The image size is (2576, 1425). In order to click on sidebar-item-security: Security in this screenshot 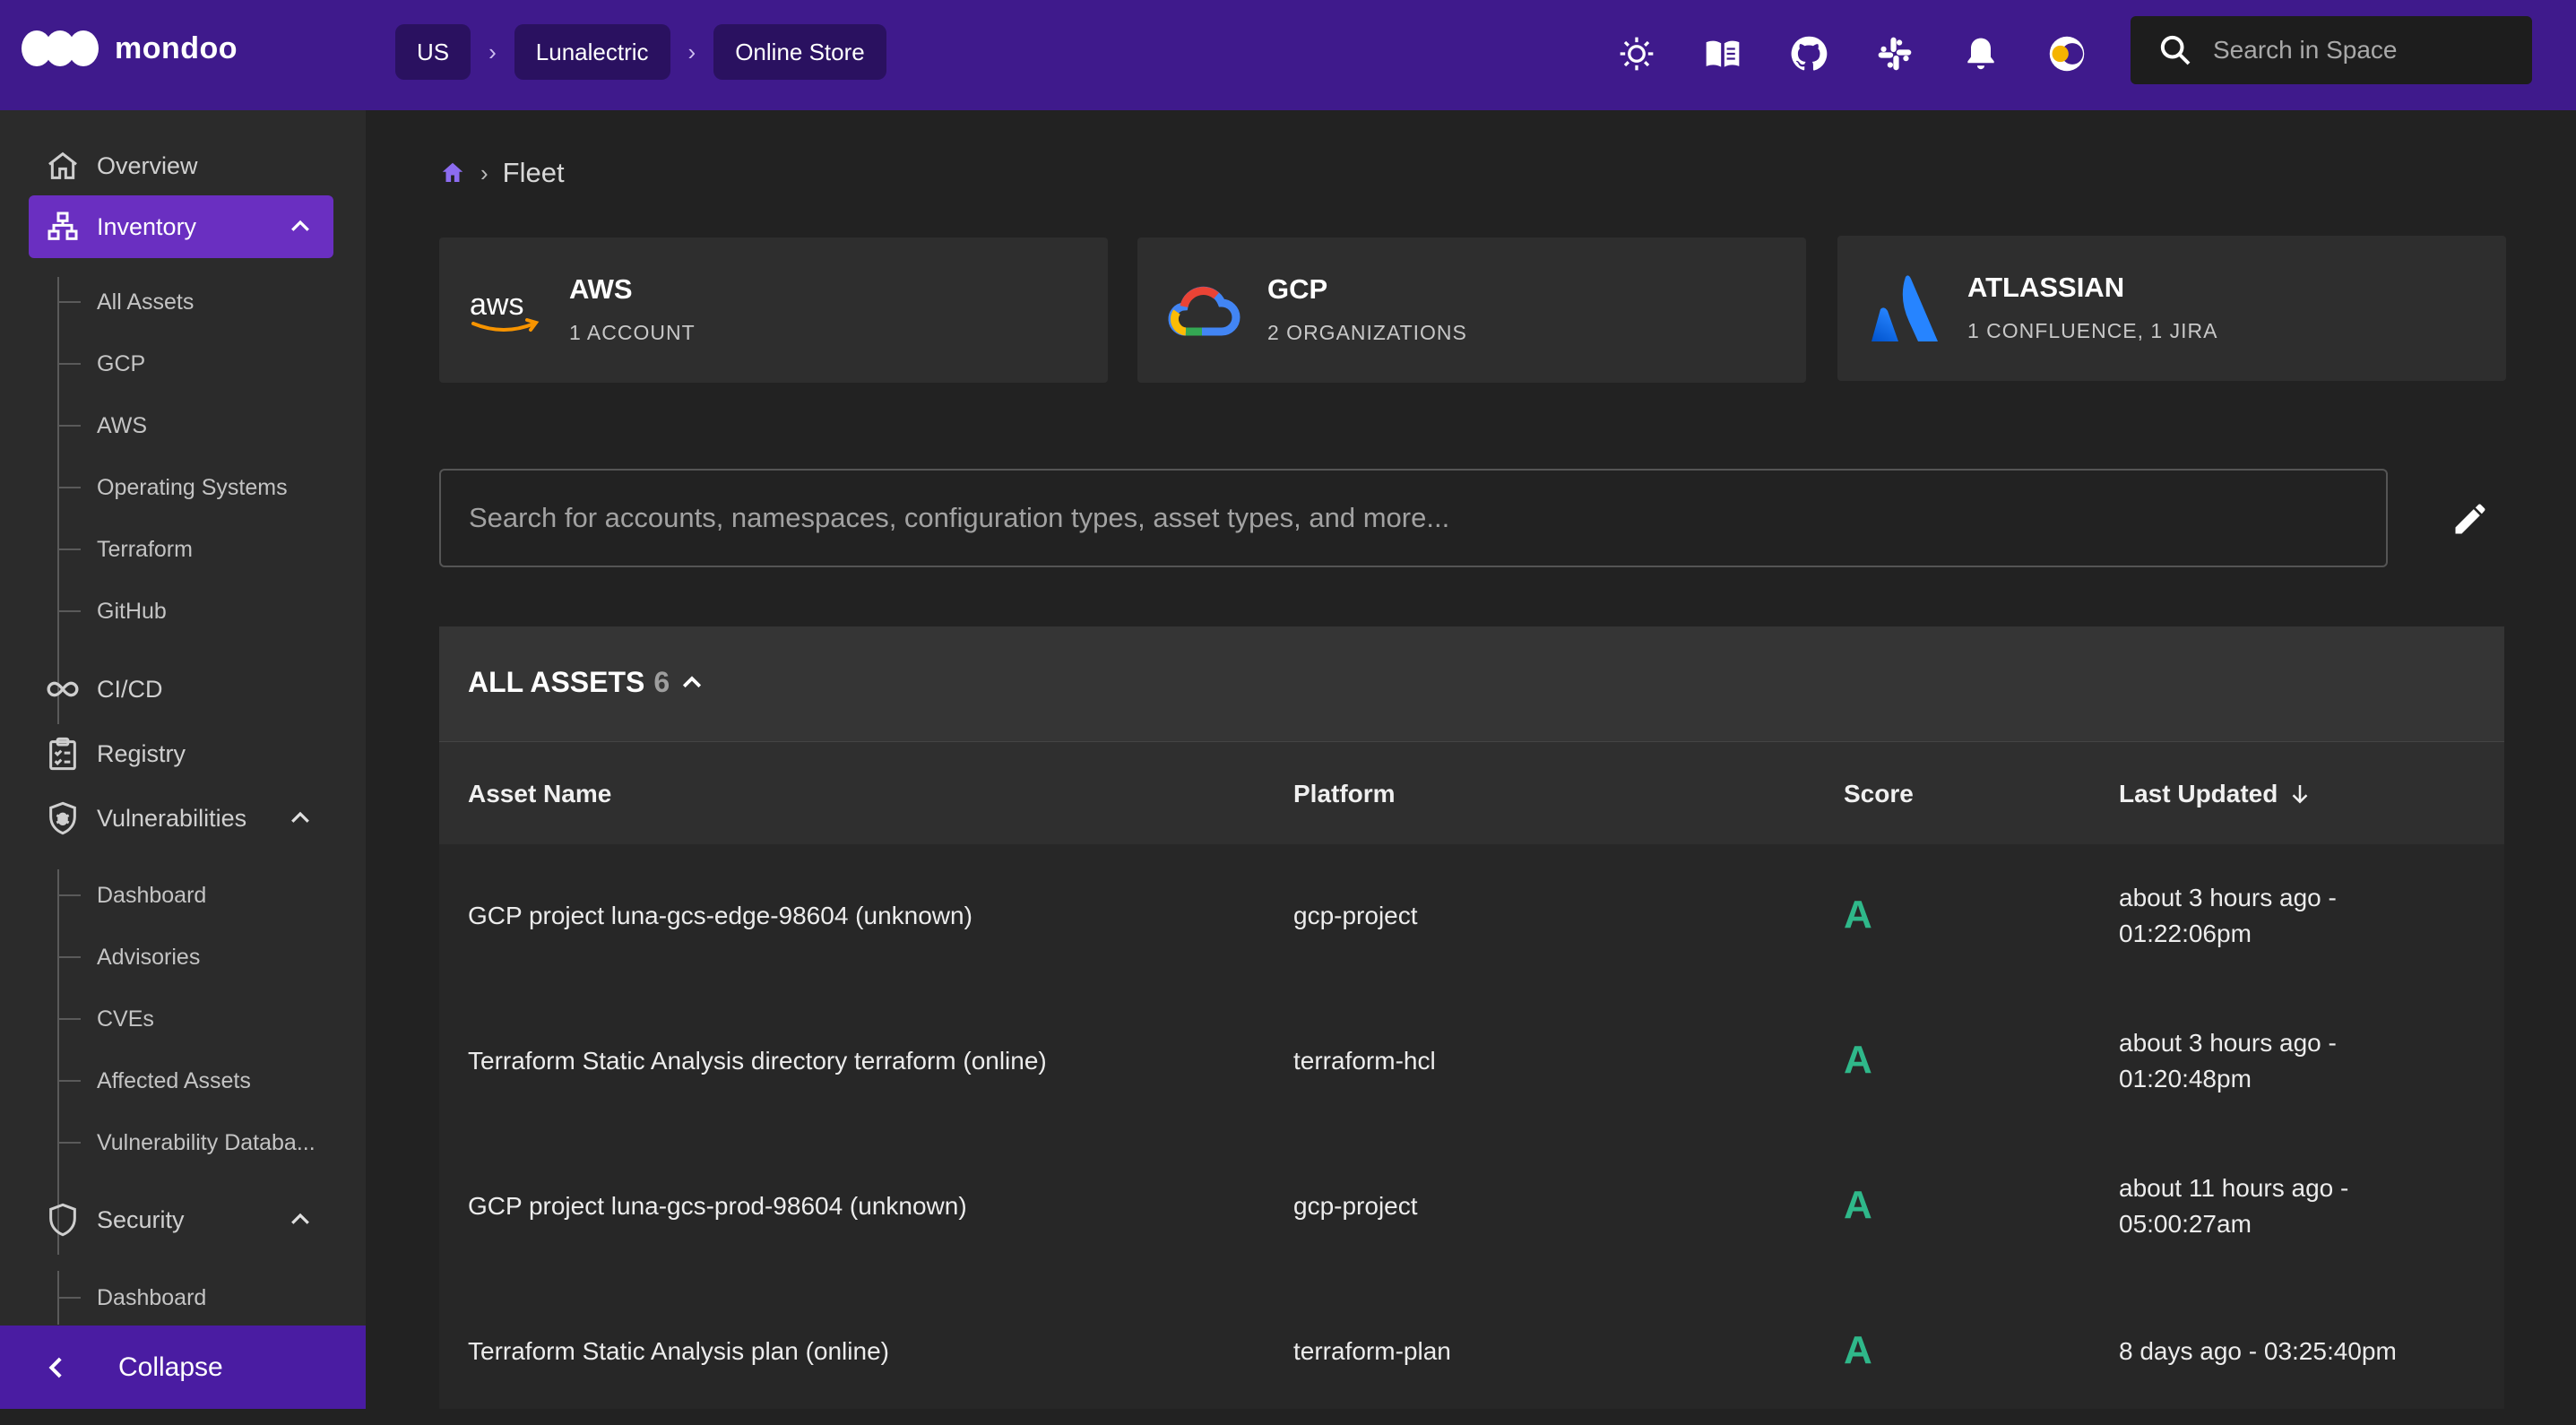, I will do `click(181, 1219)`.